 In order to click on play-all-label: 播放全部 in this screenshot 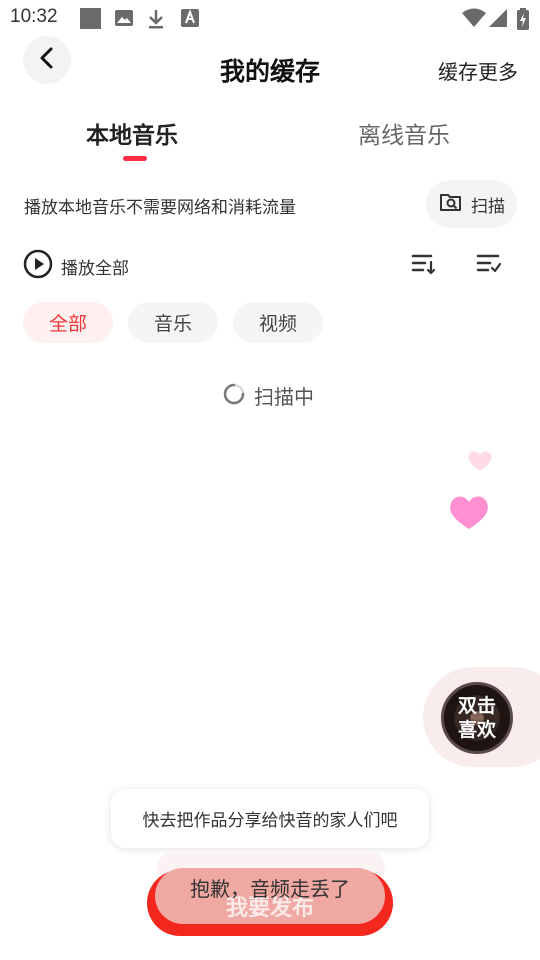, I will do `click(95, 268)`.